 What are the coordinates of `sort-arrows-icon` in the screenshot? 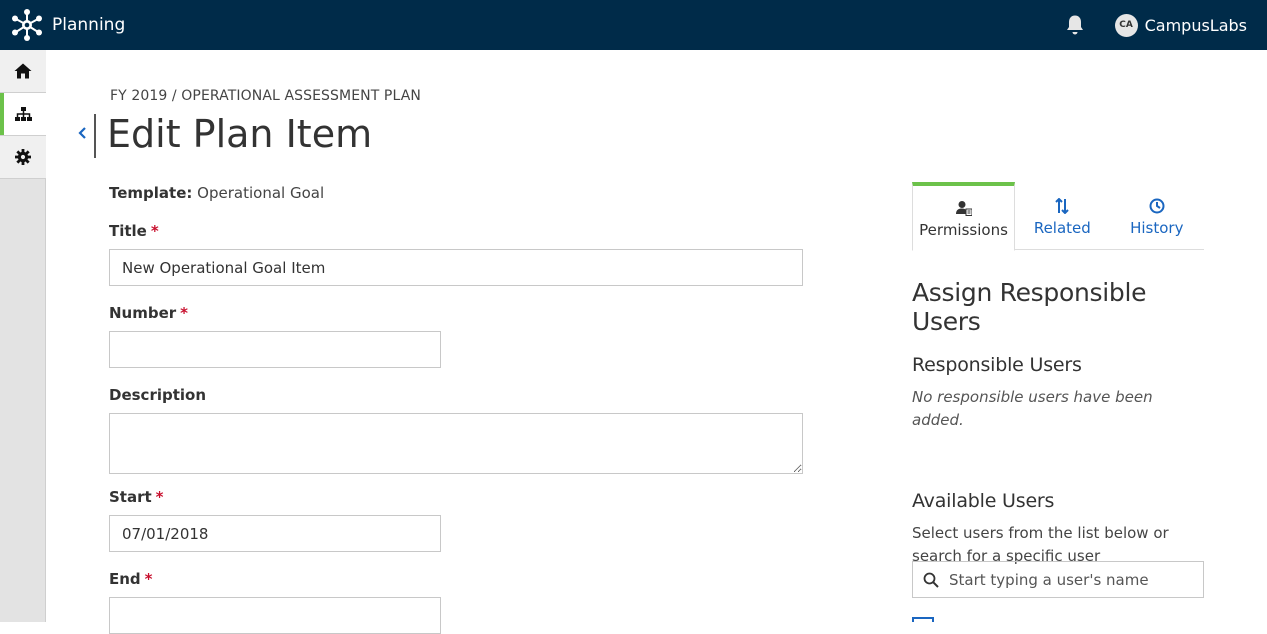 It's located at (1062, 206).